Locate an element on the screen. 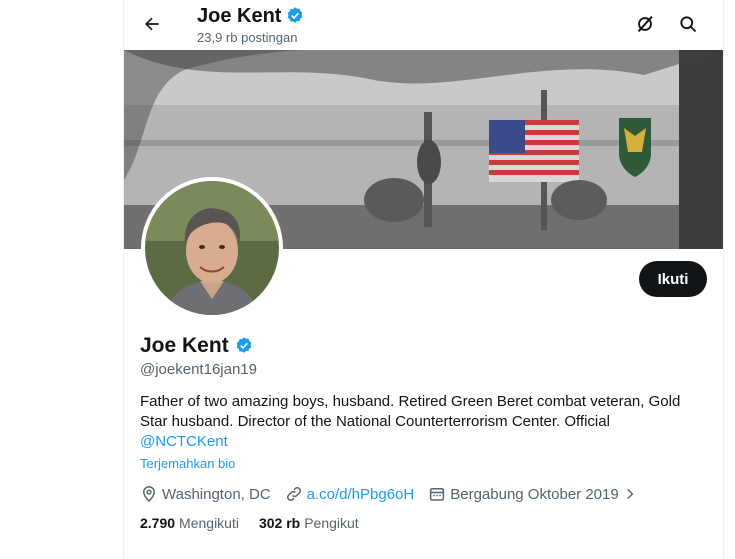  profile-name: Joe Kent is located at coordinates (197, 346).